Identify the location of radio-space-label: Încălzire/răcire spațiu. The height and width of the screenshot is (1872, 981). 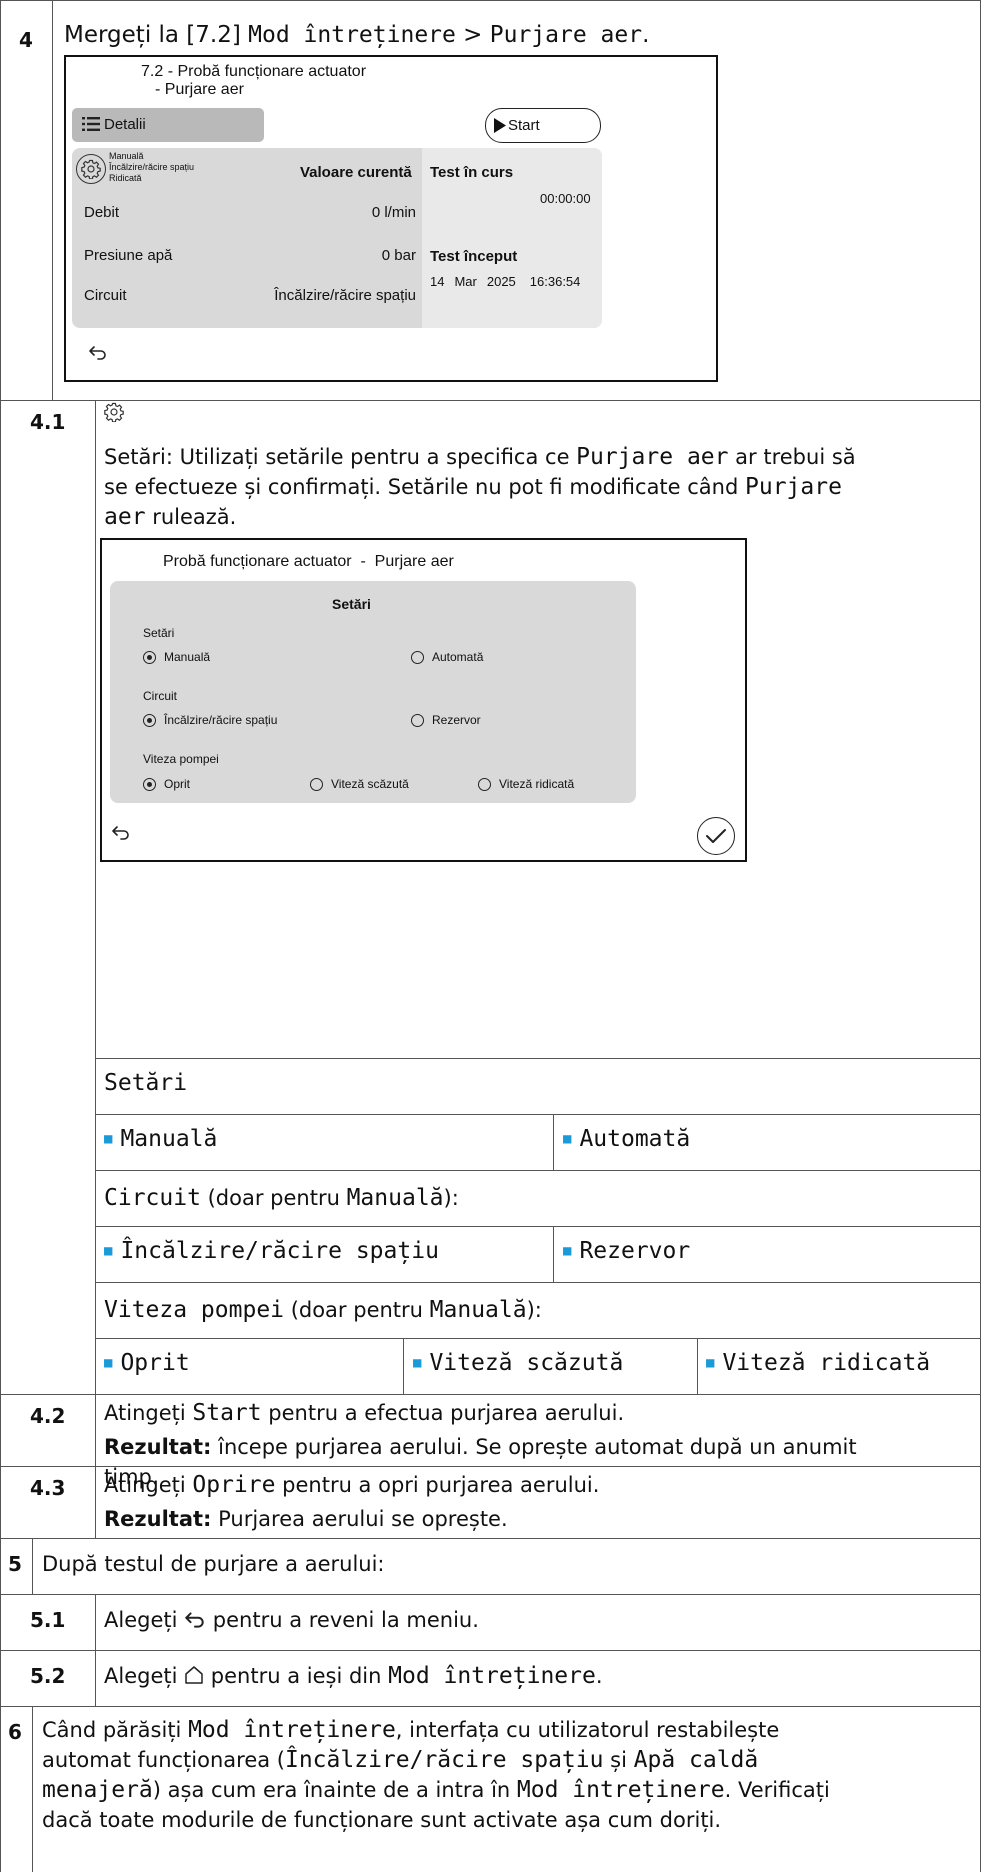
(221, 720).